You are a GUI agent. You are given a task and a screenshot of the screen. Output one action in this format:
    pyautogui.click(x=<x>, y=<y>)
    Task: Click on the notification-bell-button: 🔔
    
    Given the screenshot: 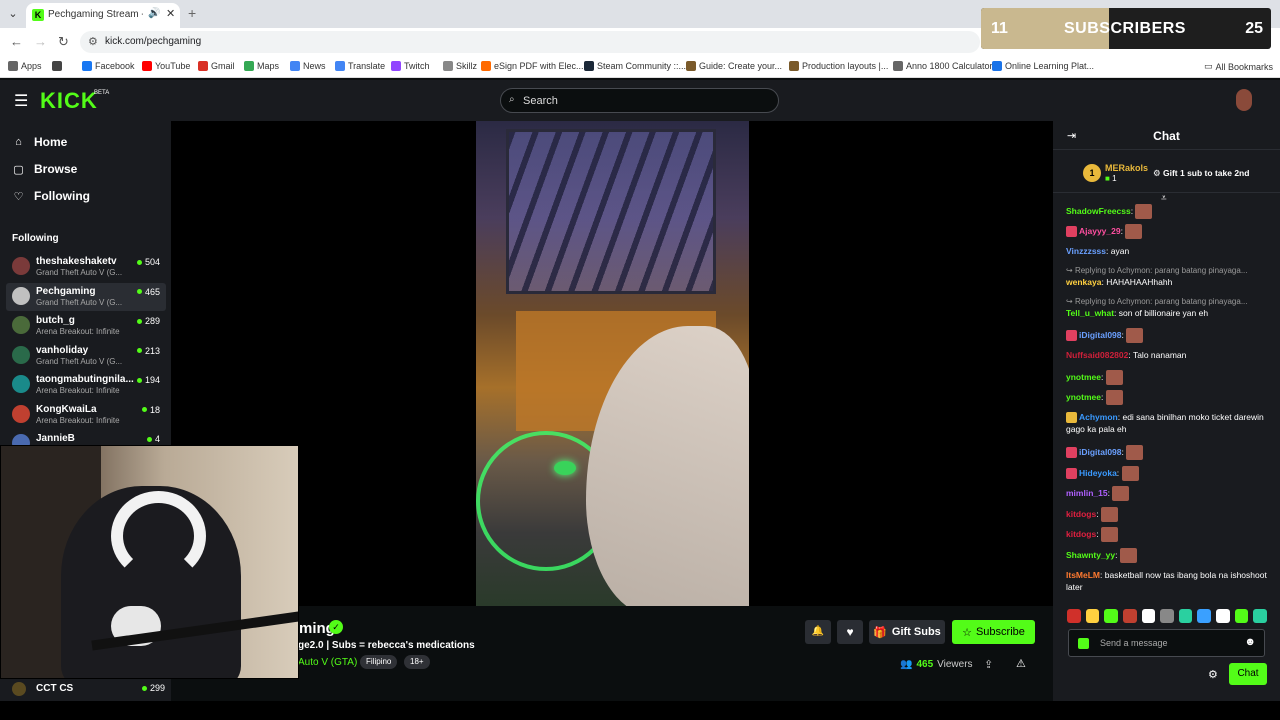 What is the action you would take?
    pyautogui.click(x=818, y=632)
    